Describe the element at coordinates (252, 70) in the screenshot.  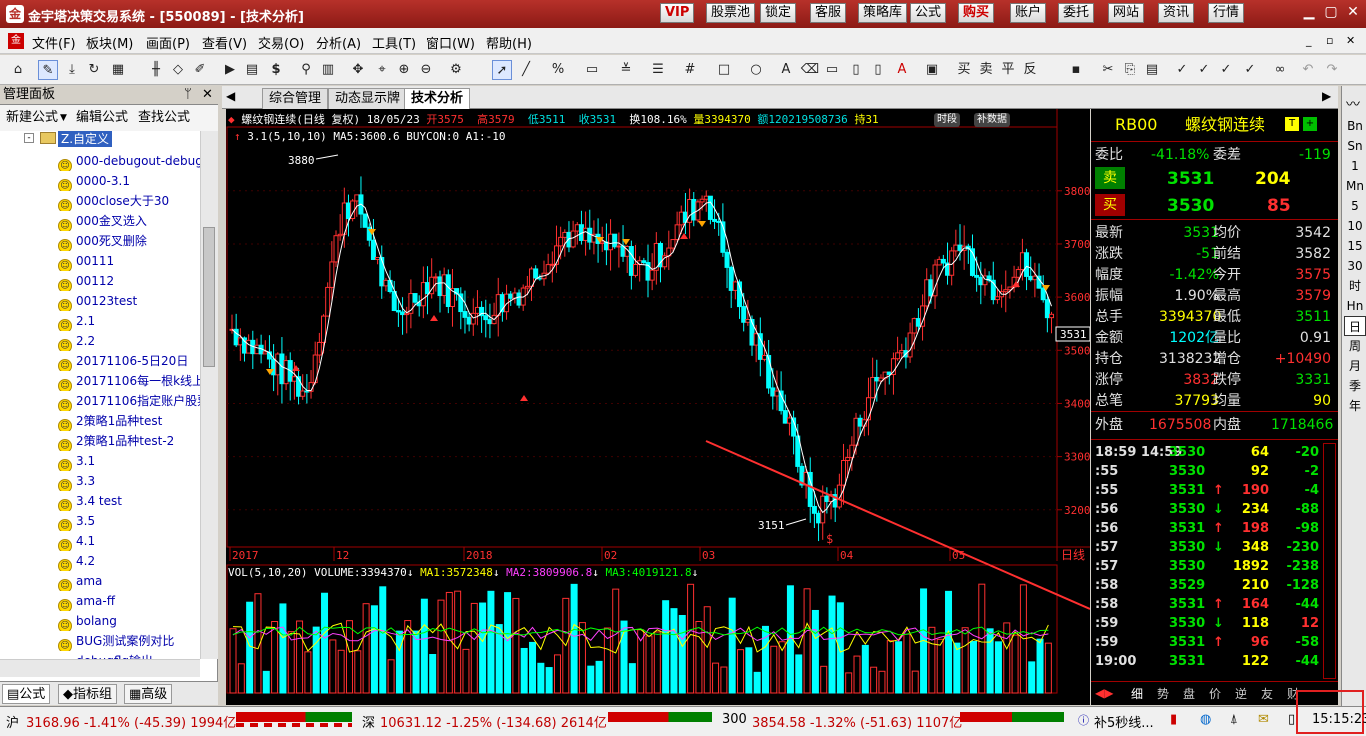
I see `document-icon: ▤` at that location.